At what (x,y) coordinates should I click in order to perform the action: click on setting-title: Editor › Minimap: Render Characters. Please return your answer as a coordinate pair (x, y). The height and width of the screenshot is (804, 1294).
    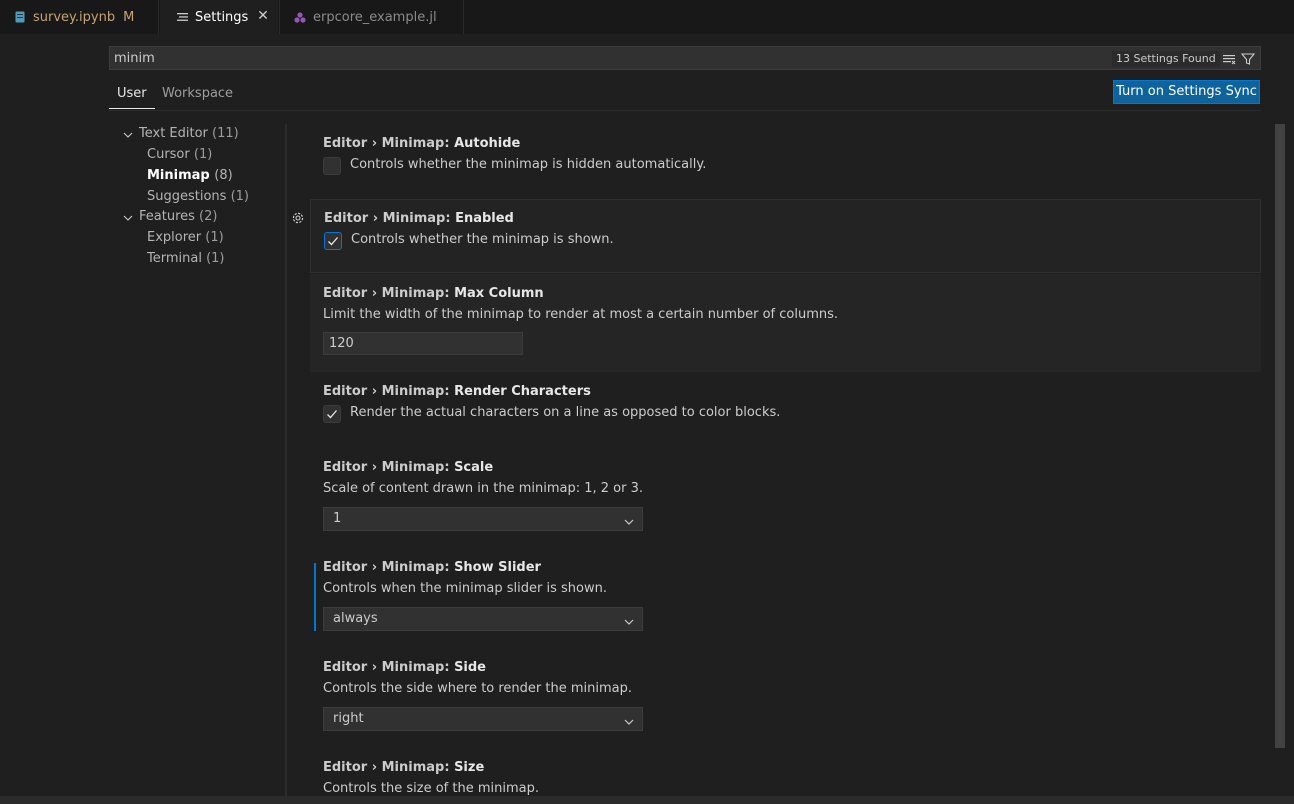
    Looking at the image, I should click on (457, 391).